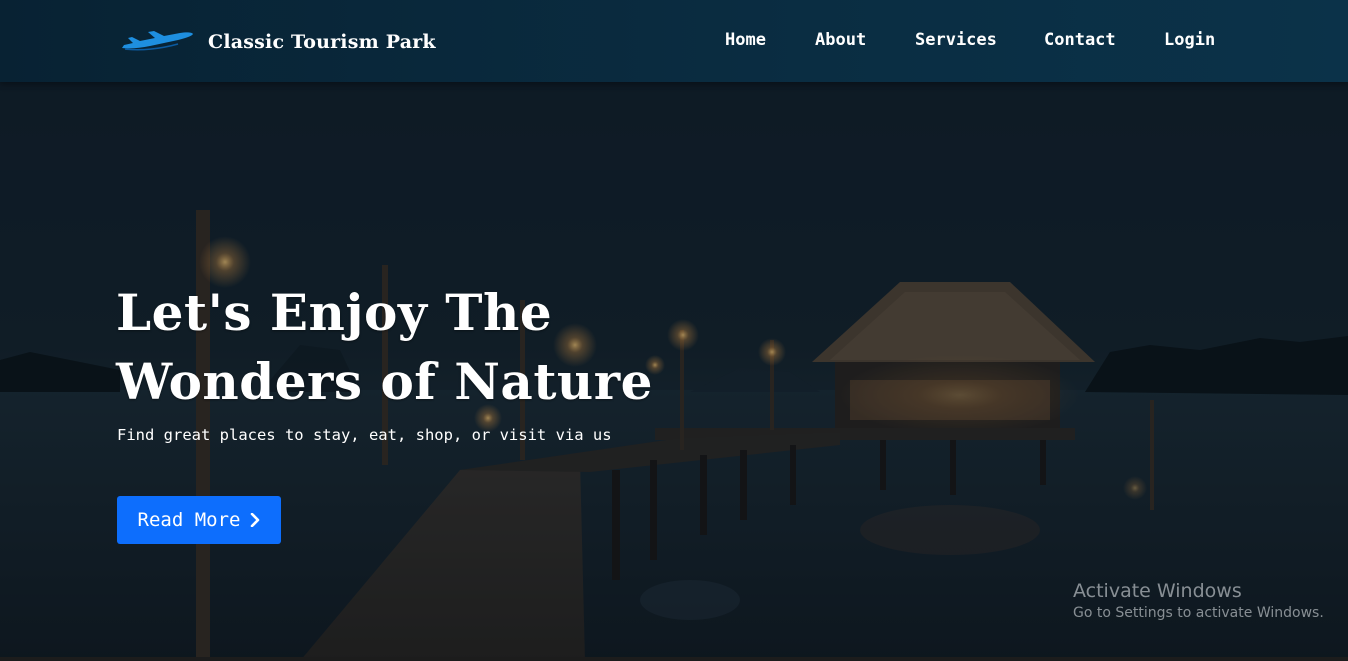  I want to click on hero-title: Let's Enjoy The Wonders of Nature, so click(384, 347).